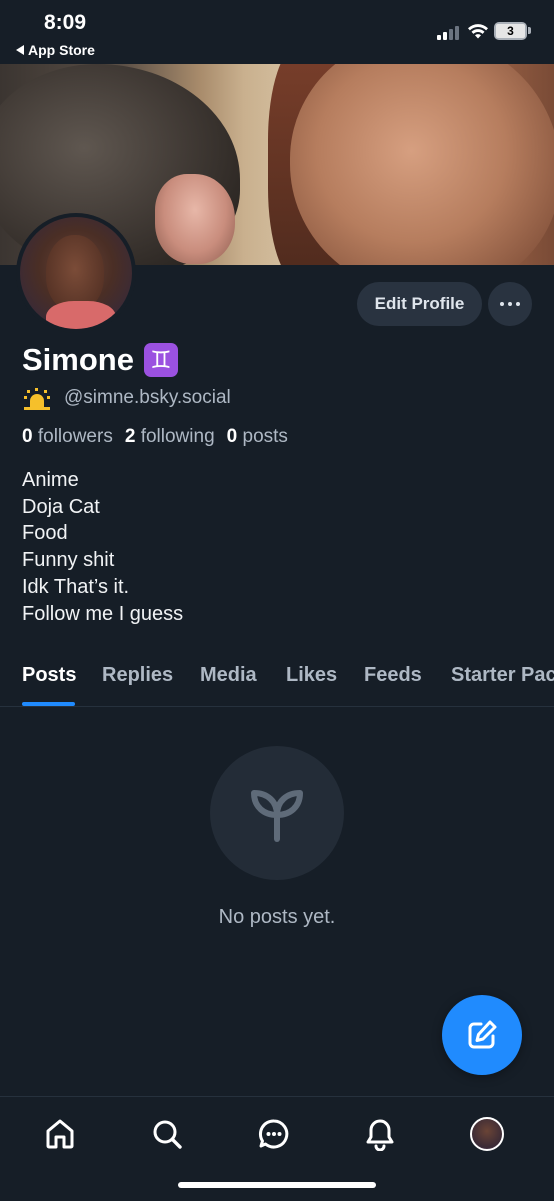  What do you see at coordinates (76, 586) in the screenshot?
I see `bio-line: Idk That’s it.` at bounding box center [76, 586].